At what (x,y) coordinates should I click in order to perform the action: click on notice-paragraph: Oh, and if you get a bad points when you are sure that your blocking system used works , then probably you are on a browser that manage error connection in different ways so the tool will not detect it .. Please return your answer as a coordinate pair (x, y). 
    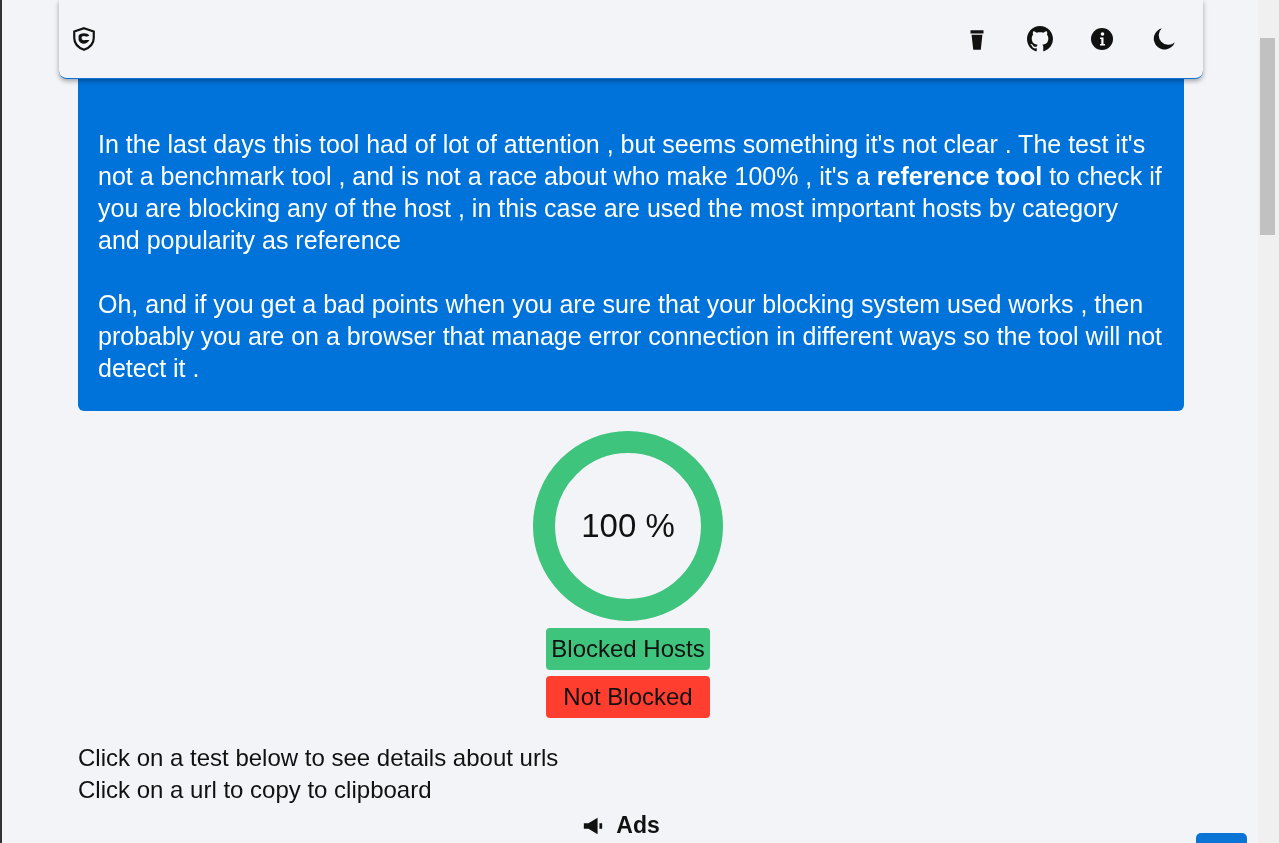
    Looking at the image, I should click on (631, 336).